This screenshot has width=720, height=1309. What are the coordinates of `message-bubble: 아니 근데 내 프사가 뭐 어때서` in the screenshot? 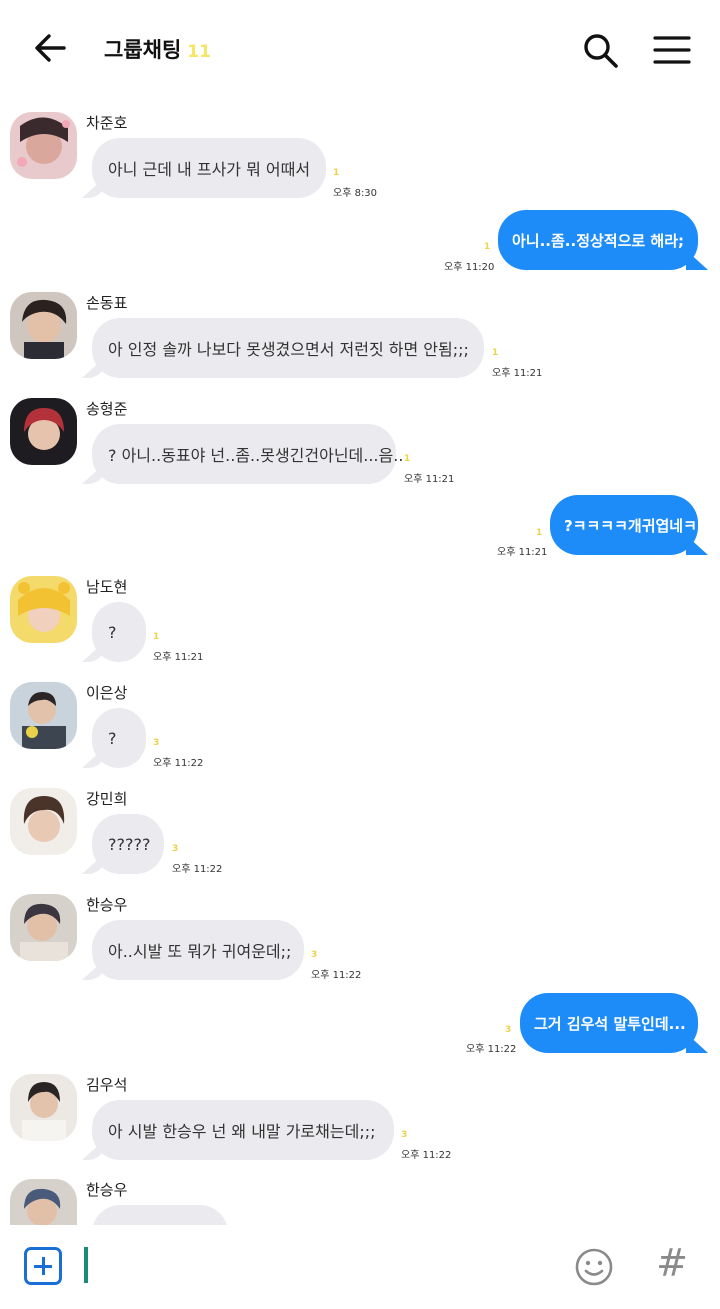 It's located at (209, 168).